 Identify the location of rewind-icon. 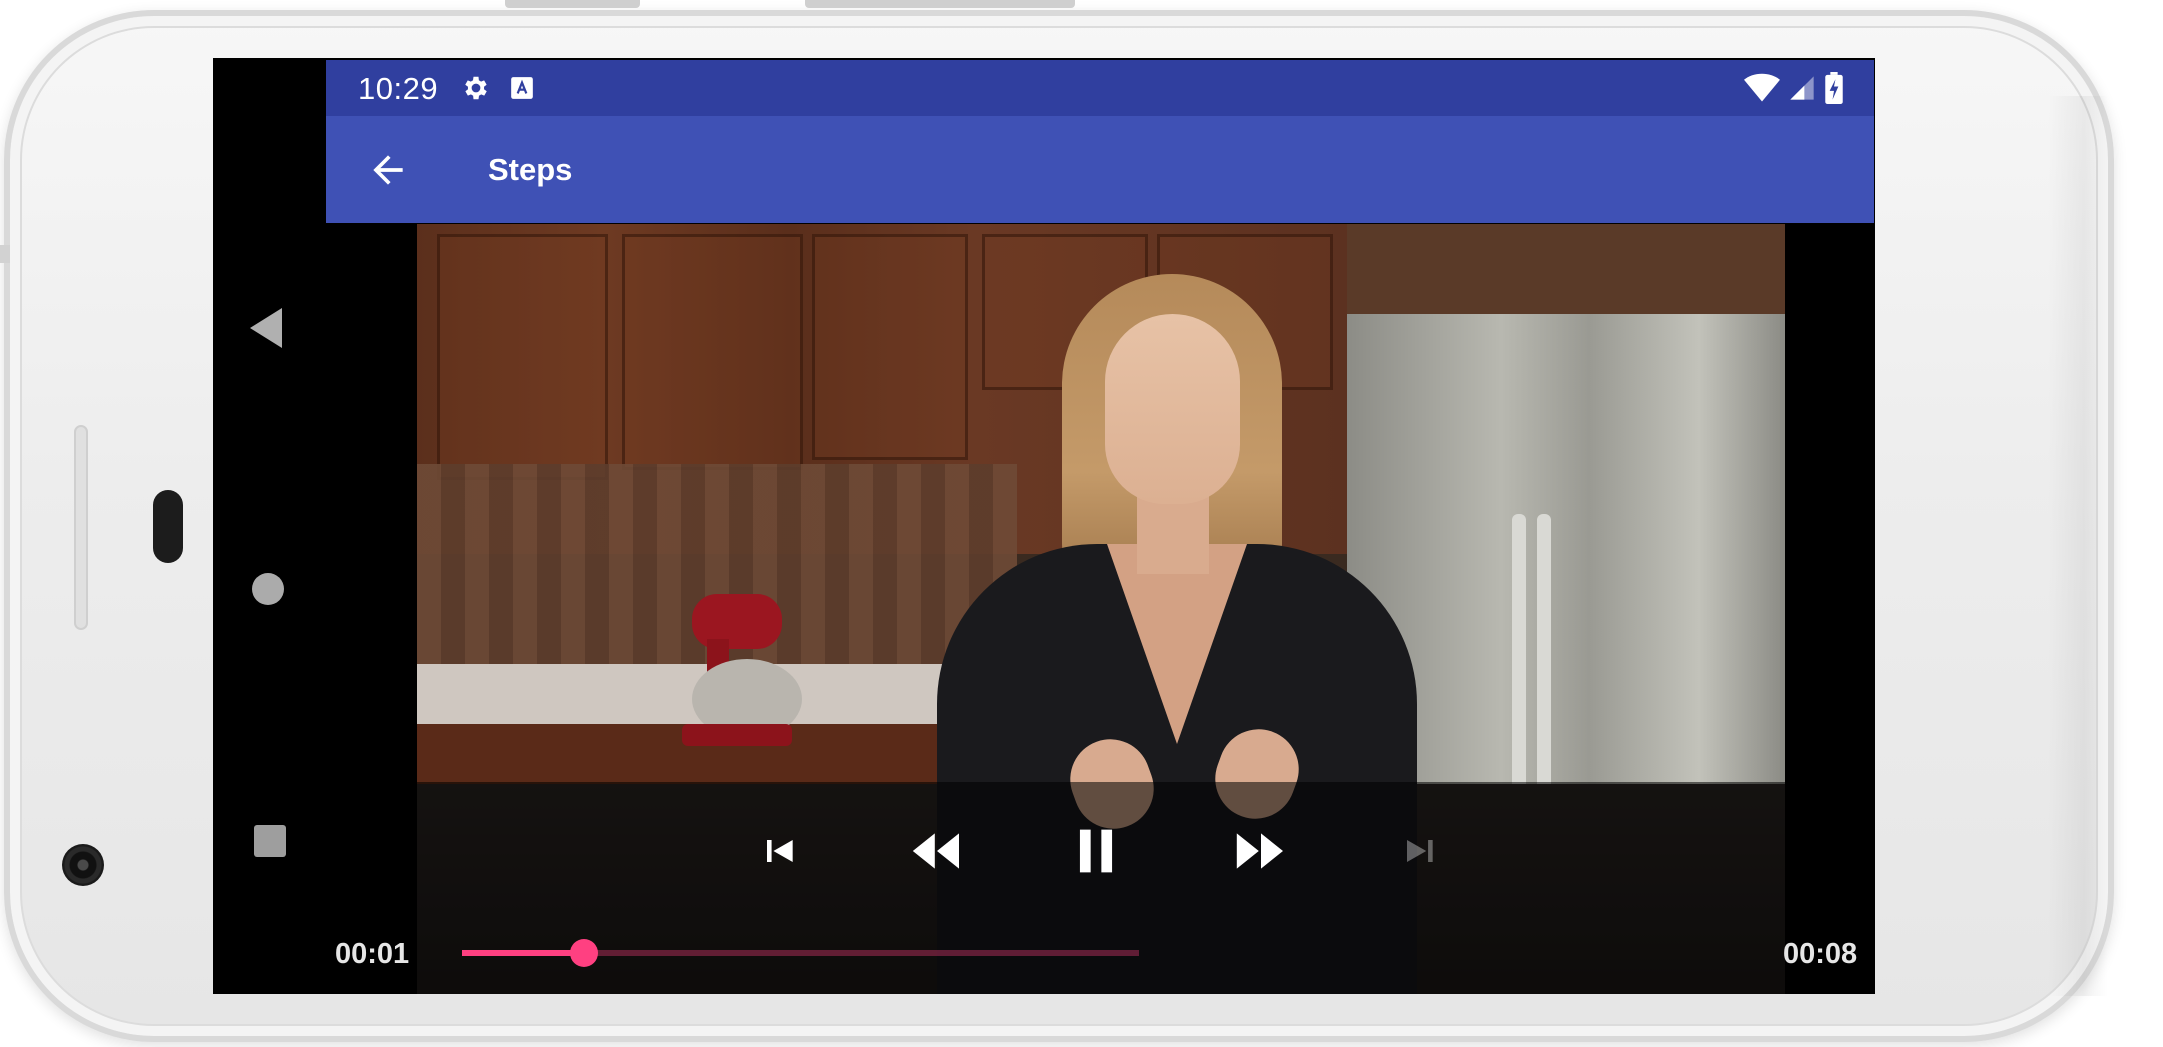
(937, 853).